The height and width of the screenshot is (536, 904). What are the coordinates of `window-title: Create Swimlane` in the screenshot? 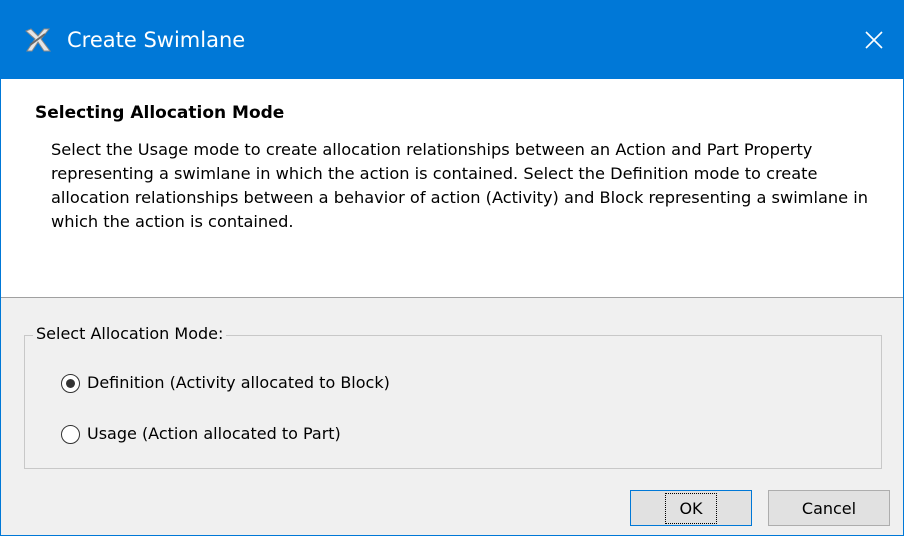 It's located at (156, 40).